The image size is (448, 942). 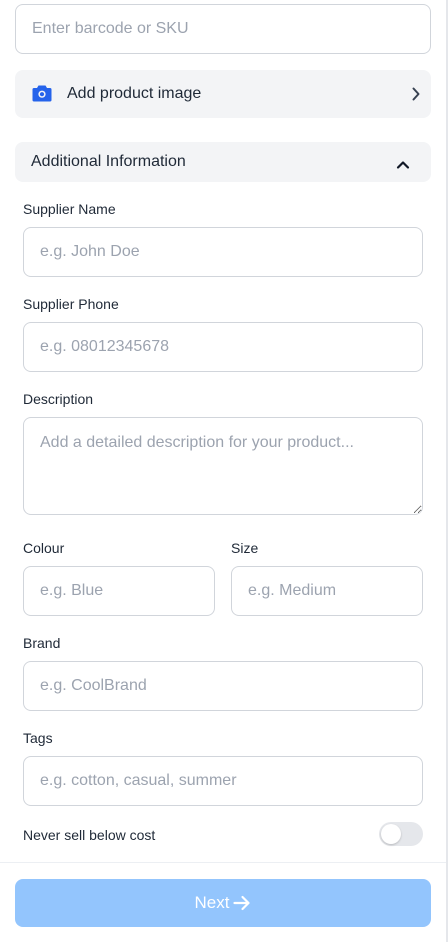 I want to click on chevron-right-icon, so click(x=416, y=96).